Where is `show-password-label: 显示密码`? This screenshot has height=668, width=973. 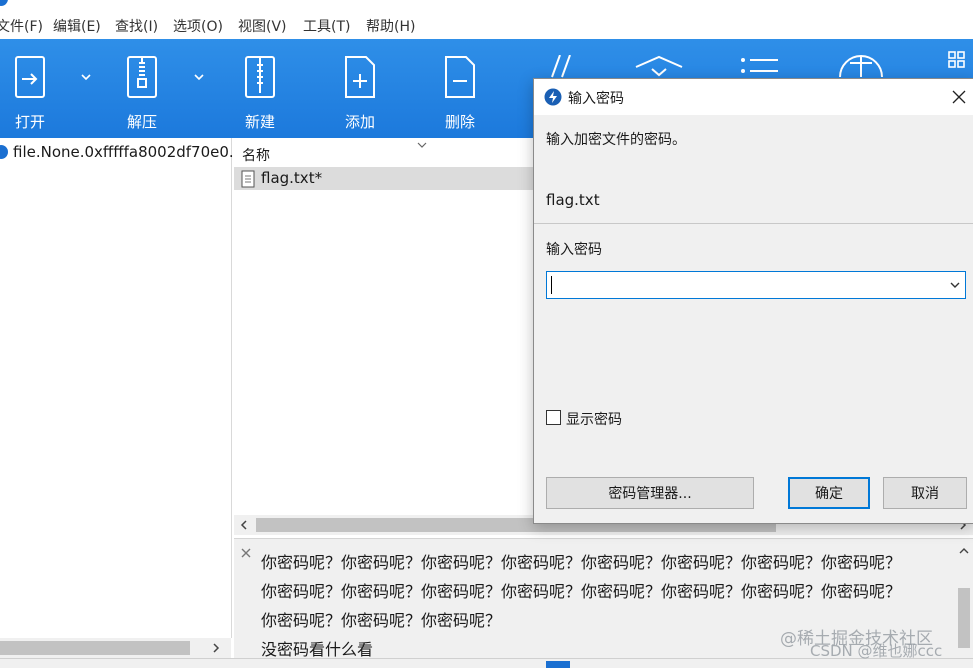 show-password-label: 显示密码 is located at coordinates (594, 419).